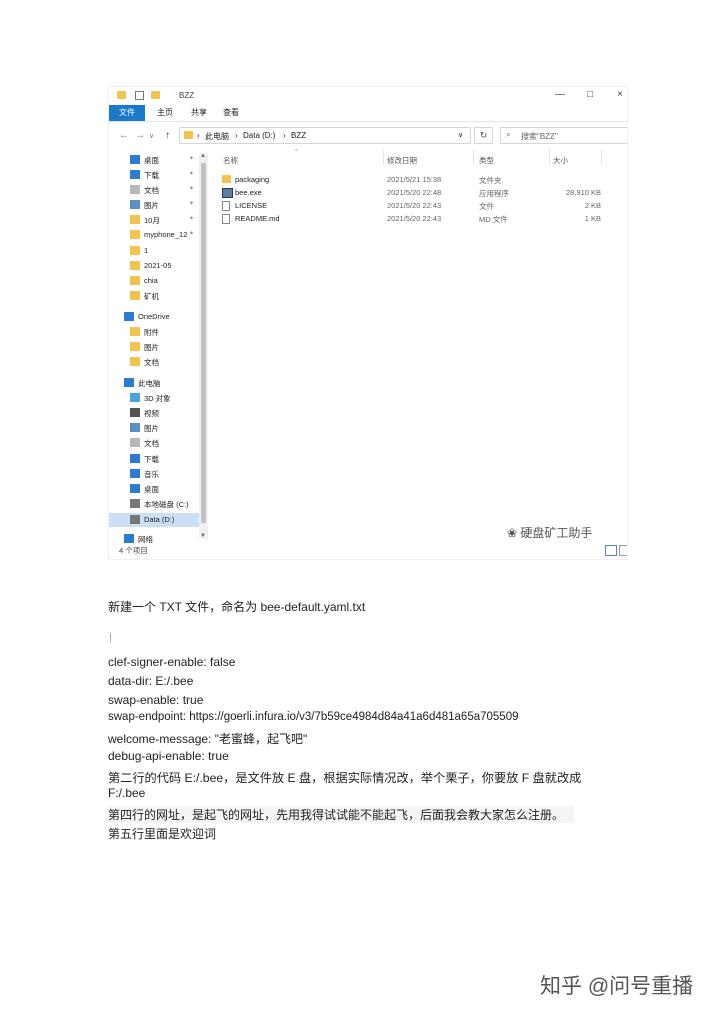 The image size is (720, 1019). Describe the element at coordinates (151, 160) in the screenshot. I see `nav-item-label: 桌面` at that location.